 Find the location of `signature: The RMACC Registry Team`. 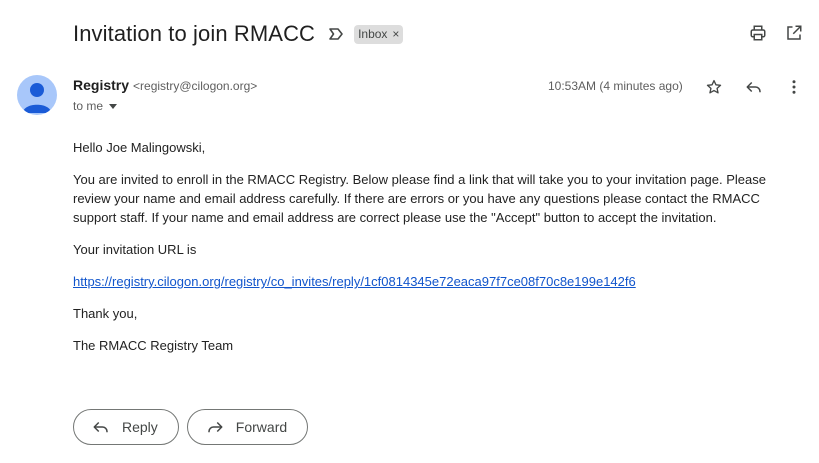

signature: The RMACC Registry Team is located at coordinates (153, 345).